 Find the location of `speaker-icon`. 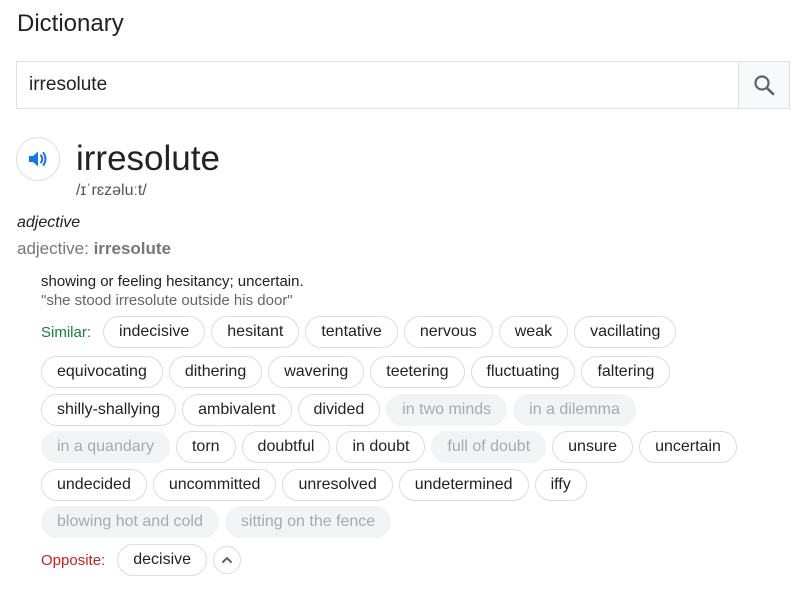

speaker-icon is located at coordinates (38, 159).